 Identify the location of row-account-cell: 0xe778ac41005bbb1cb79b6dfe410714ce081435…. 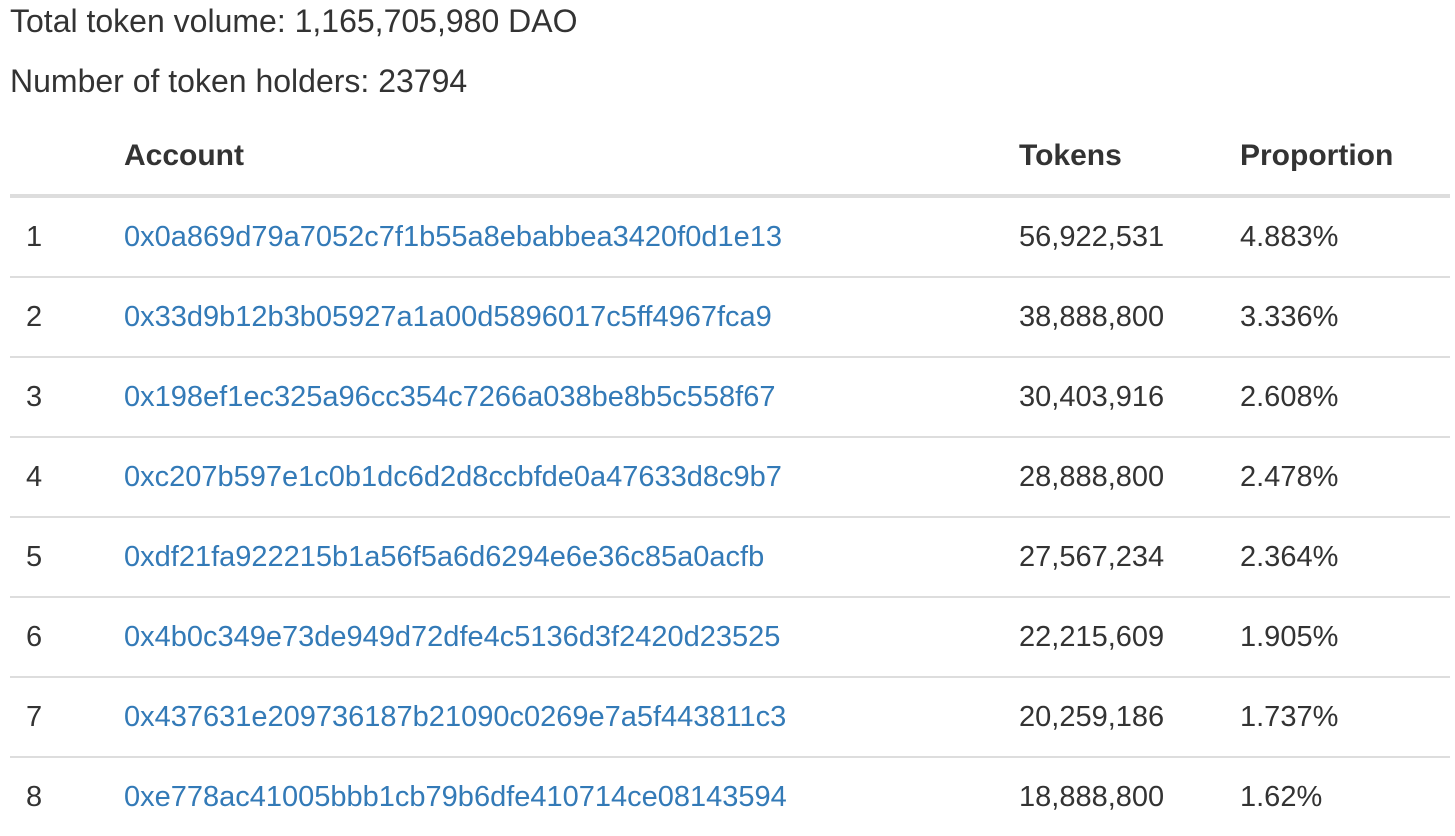
(555, 796).